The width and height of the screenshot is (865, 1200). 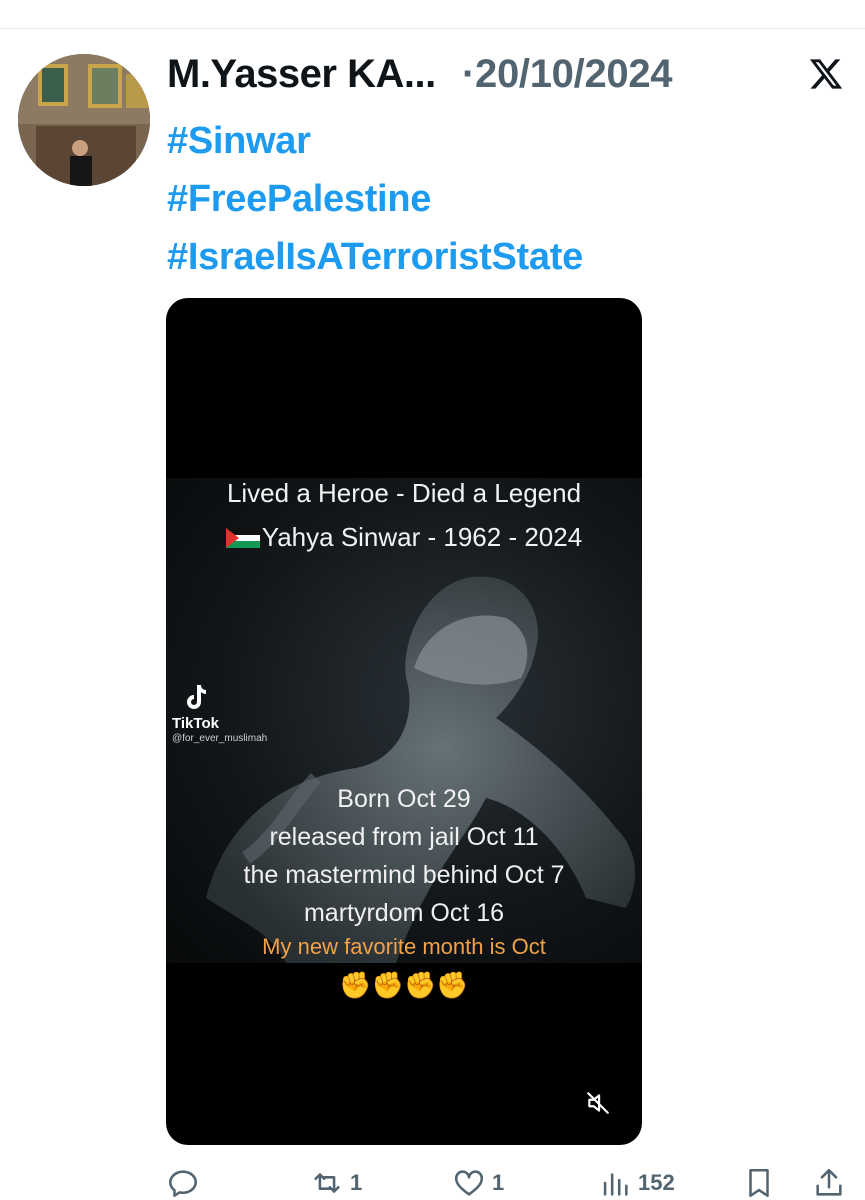 I want to click on retweet-count: 1, so click(x=356, y=1182).